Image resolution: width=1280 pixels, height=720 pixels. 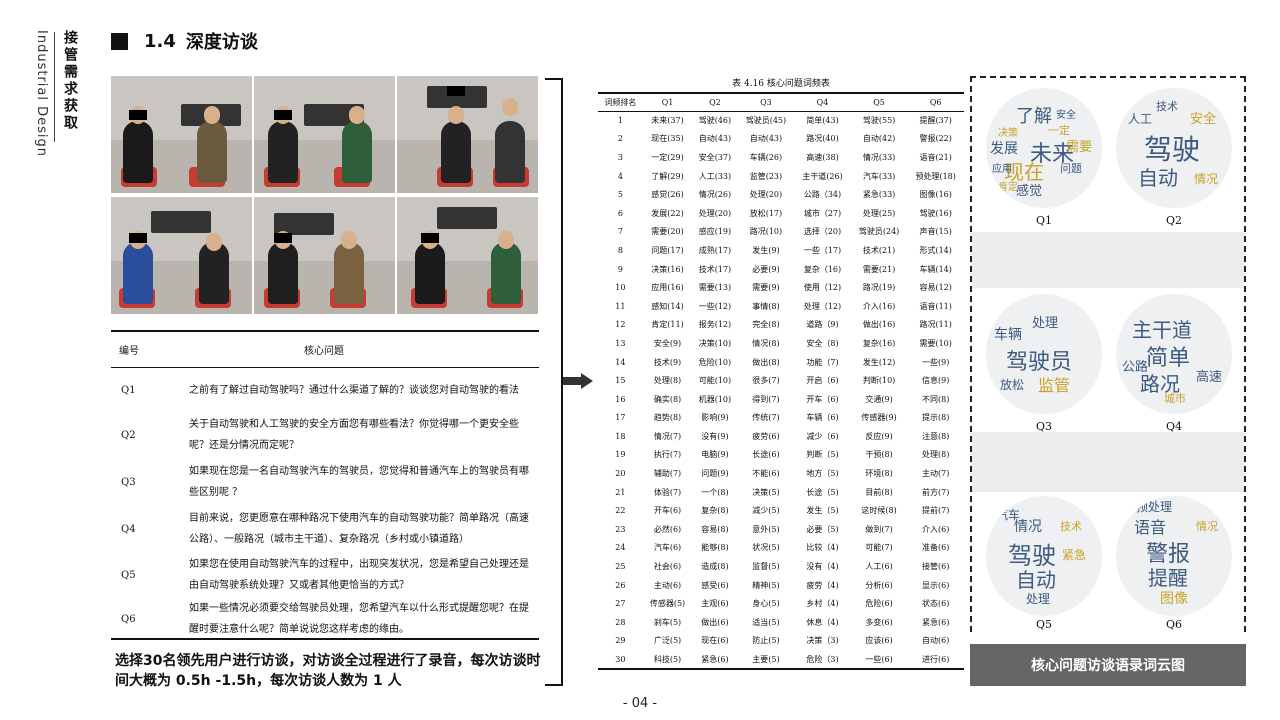 I want to click on cloud-word: 主干道, so click(x=1162, y=330).